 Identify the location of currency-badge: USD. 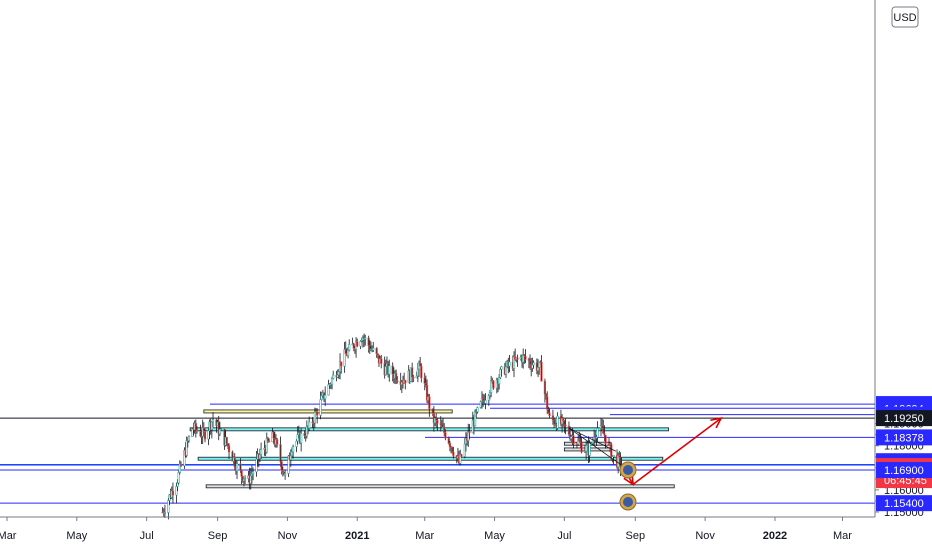
(905, 17).